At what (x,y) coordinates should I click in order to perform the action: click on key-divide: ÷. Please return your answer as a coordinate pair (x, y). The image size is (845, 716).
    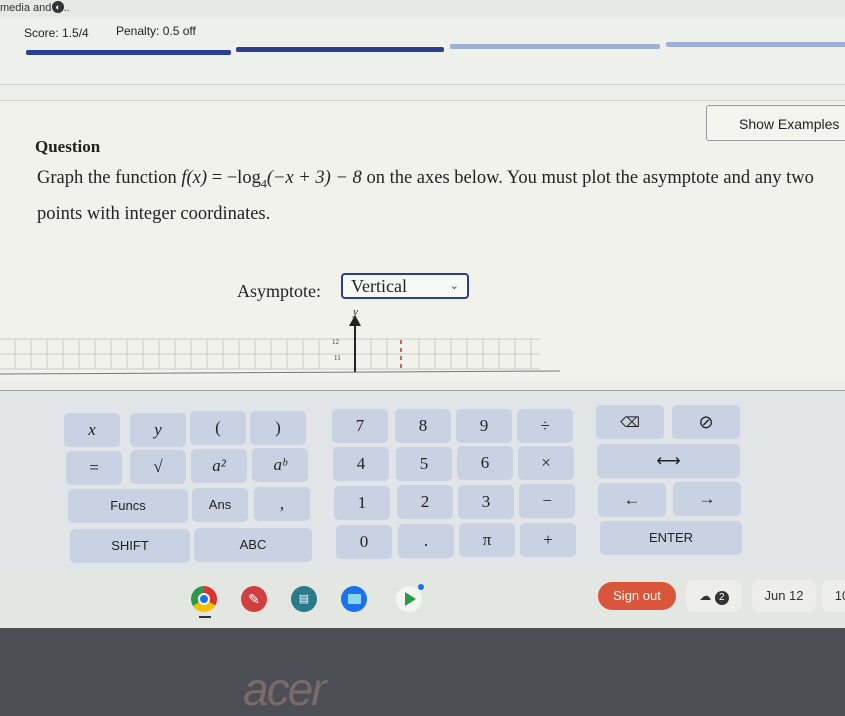
    Looking at the image, I should click on (545, 426).